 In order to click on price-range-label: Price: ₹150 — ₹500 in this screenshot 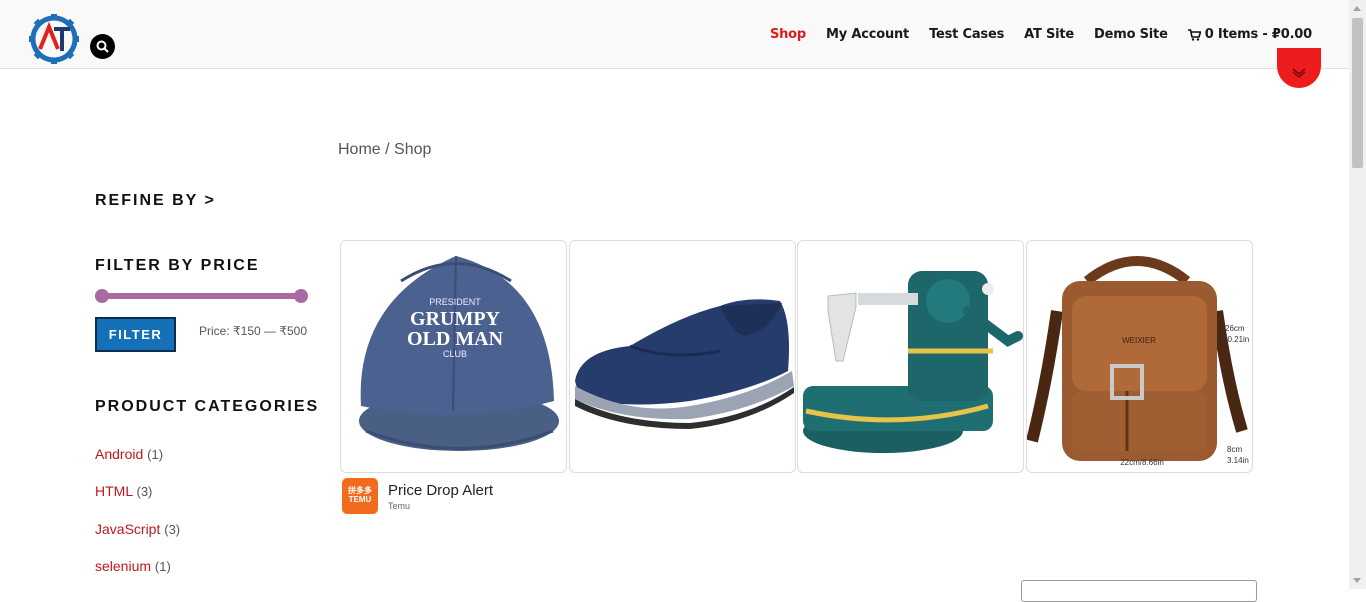, I will do `click(253, 331)`.